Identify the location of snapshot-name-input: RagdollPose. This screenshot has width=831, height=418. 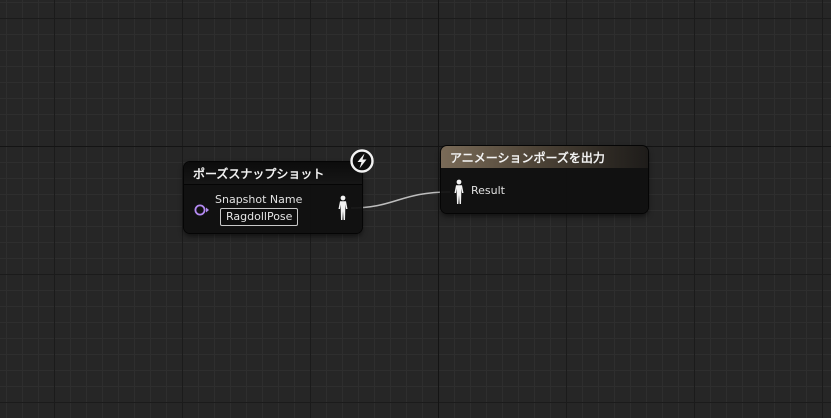
(259, 217).